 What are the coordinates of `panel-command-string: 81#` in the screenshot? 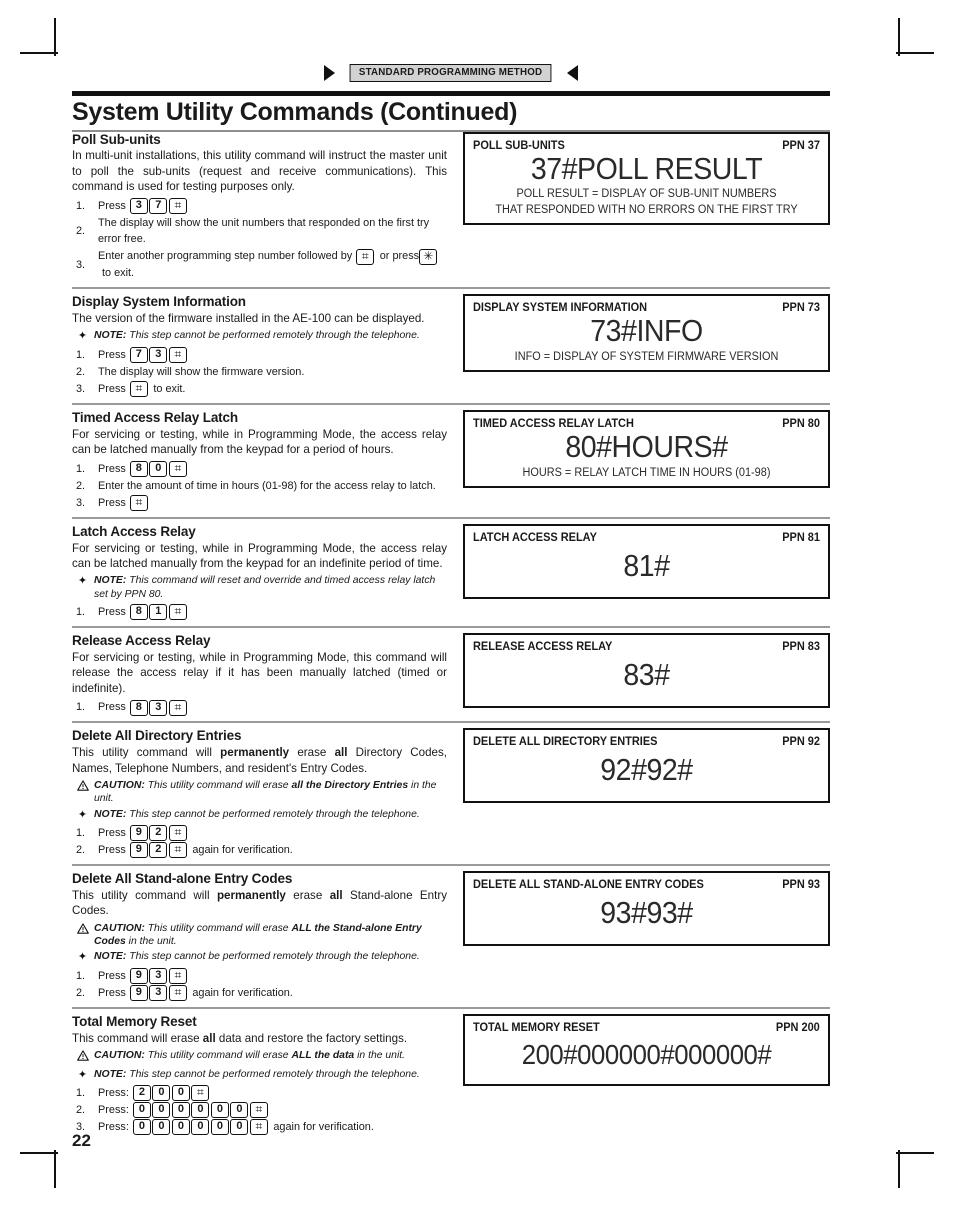 It's located at (646, 565).